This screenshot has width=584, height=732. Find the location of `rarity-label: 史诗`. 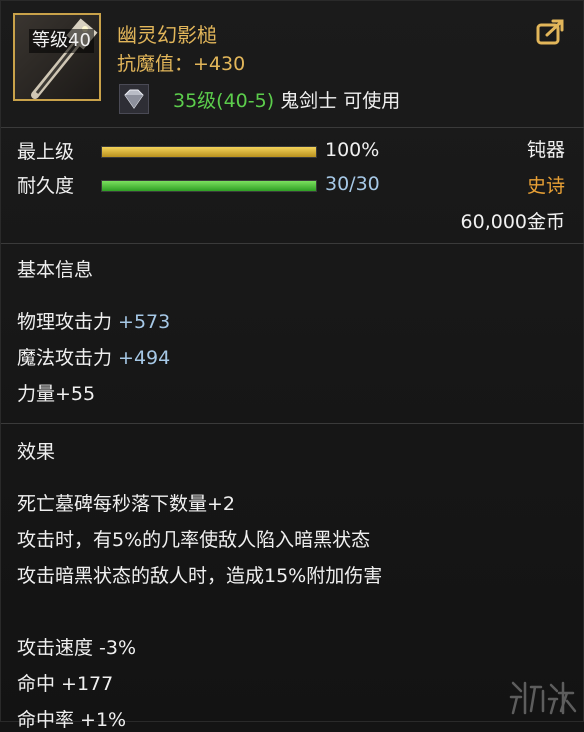

rarity-label: 史诗 is located at coordinates (545, 186).